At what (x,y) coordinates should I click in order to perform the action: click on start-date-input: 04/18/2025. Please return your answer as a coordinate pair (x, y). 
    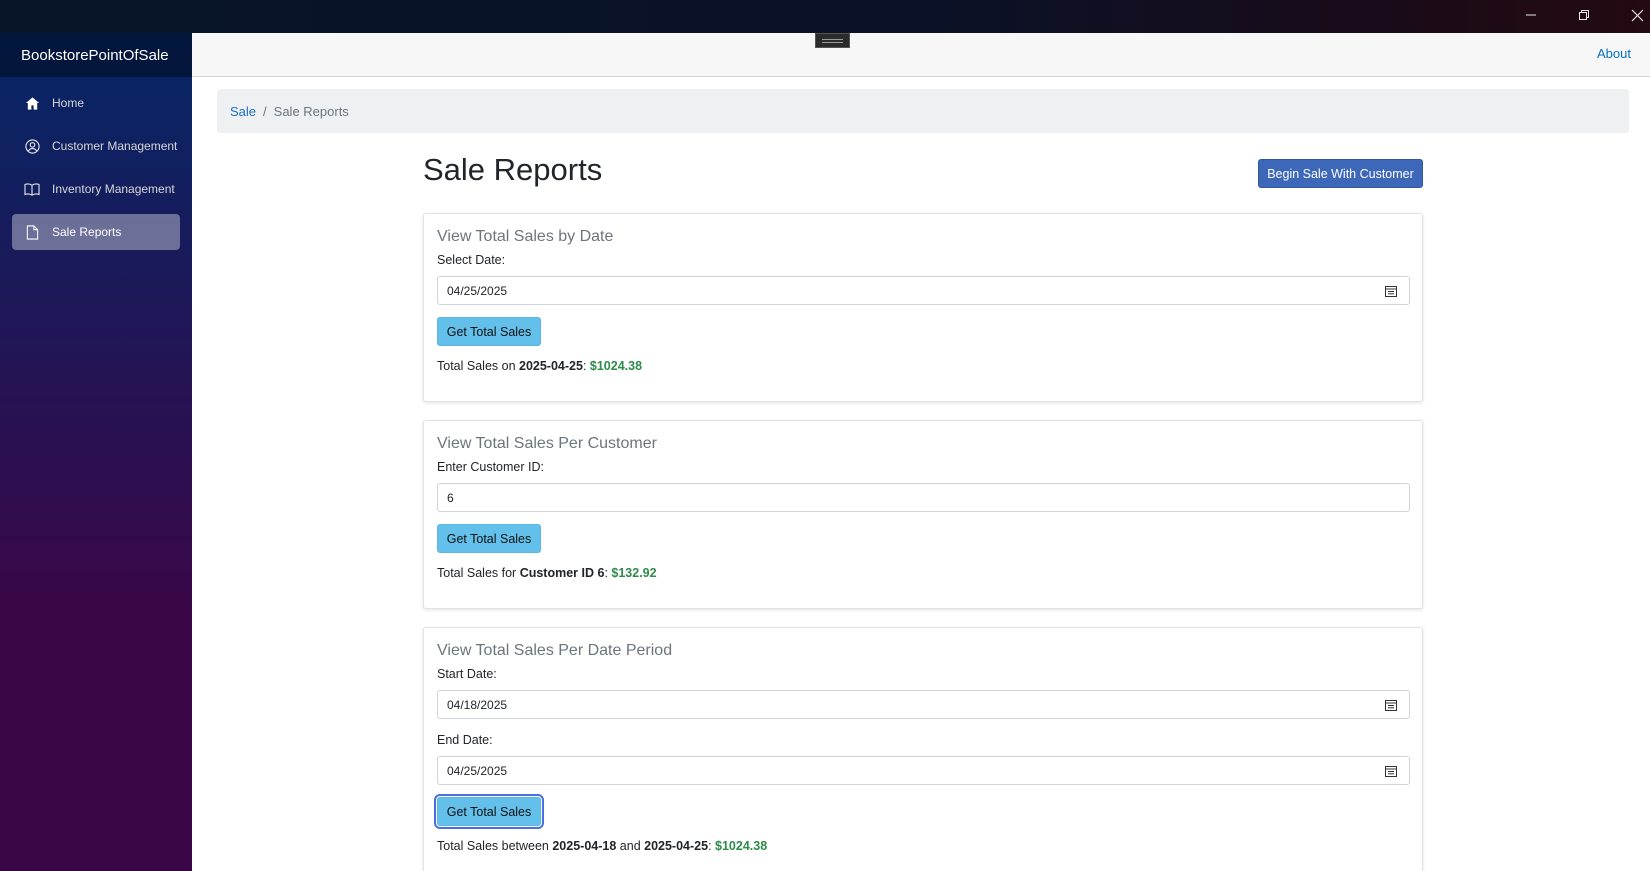
    Looking at the image, I should click on (923, 704).